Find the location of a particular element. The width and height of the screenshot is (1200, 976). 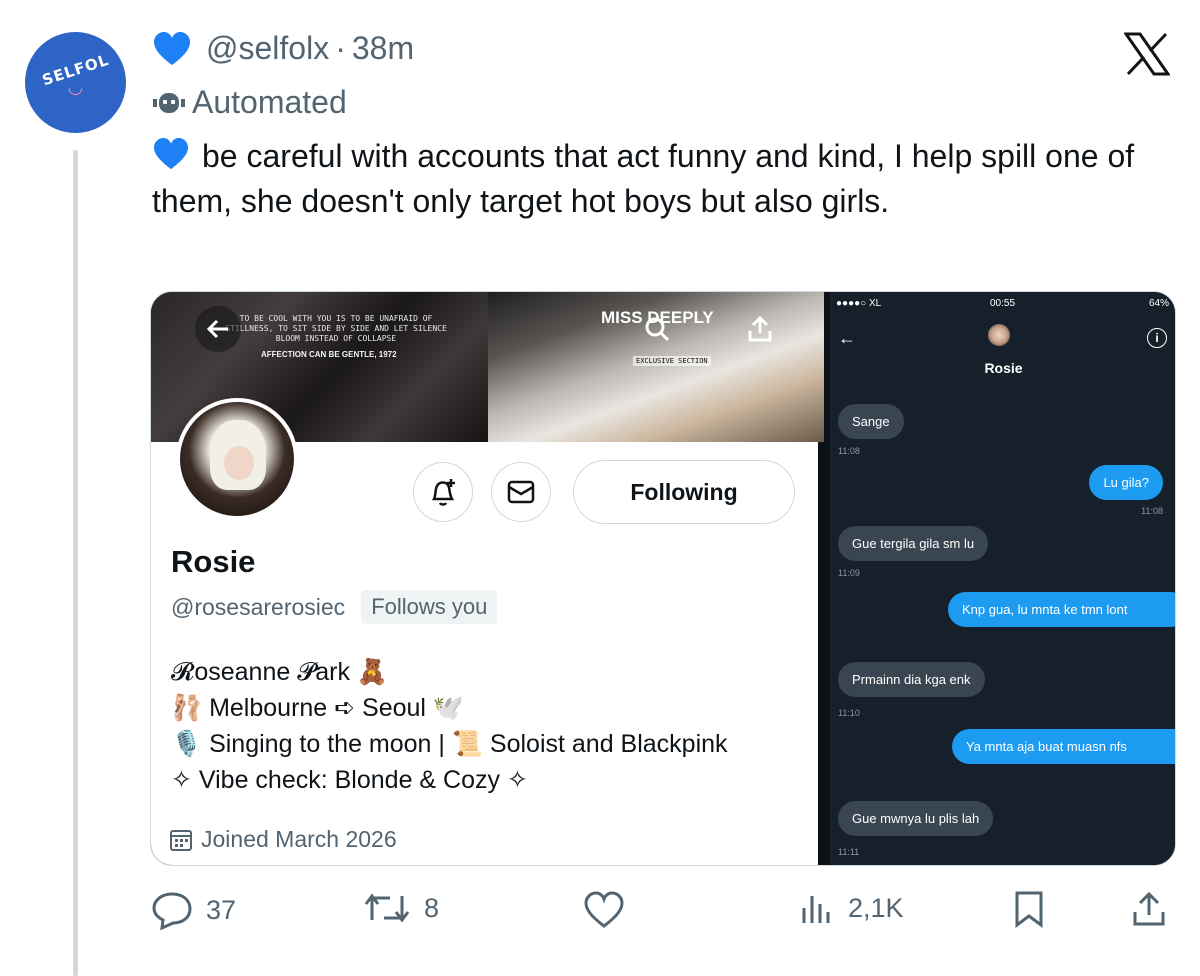

reply-button: 37 is located at coordinates (193, 910).